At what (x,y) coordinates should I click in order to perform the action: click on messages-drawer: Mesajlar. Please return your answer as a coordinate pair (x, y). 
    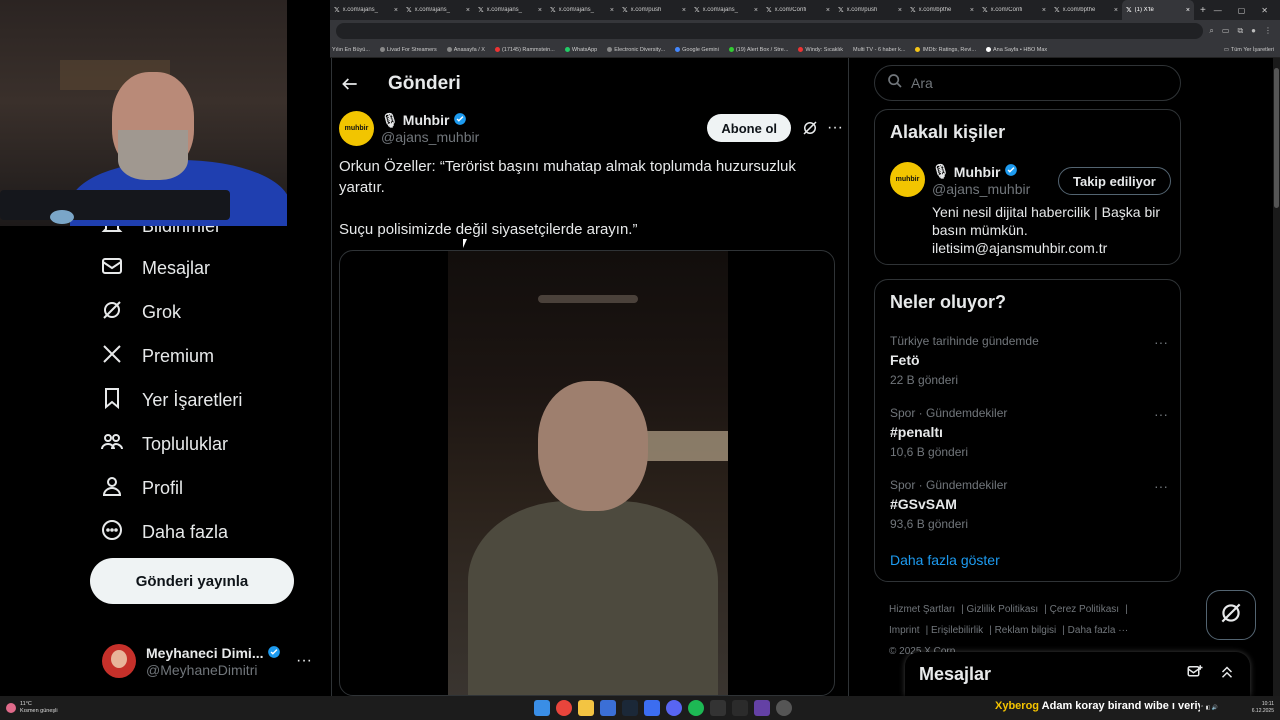
    Looking at the image, I should click on (1077, 674).